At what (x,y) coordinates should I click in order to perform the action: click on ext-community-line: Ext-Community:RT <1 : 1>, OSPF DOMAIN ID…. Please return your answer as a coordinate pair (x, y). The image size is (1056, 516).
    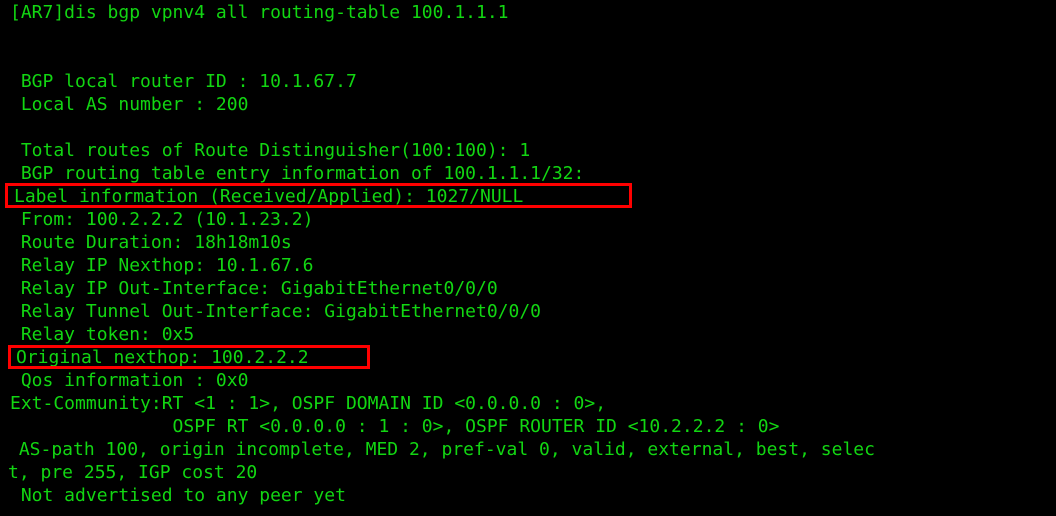
    Looking at the image, I should click on (308, 403).